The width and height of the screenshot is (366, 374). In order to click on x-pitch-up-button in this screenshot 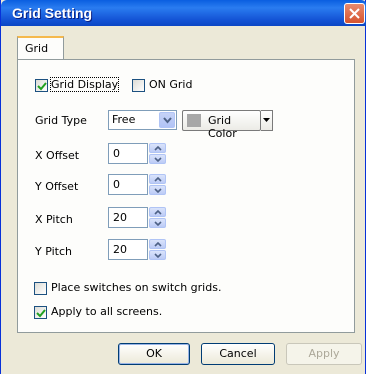, I will do `click(157, 212)`.